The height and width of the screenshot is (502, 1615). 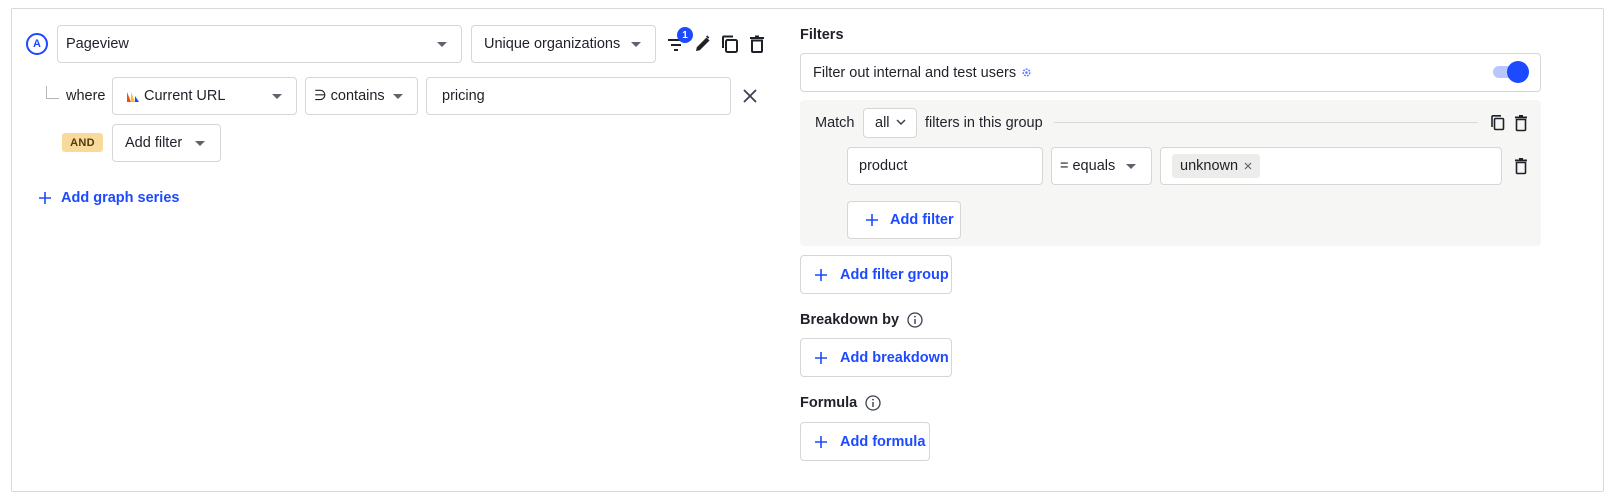 I want to click on match-select: all, so click(x=890, y=123).